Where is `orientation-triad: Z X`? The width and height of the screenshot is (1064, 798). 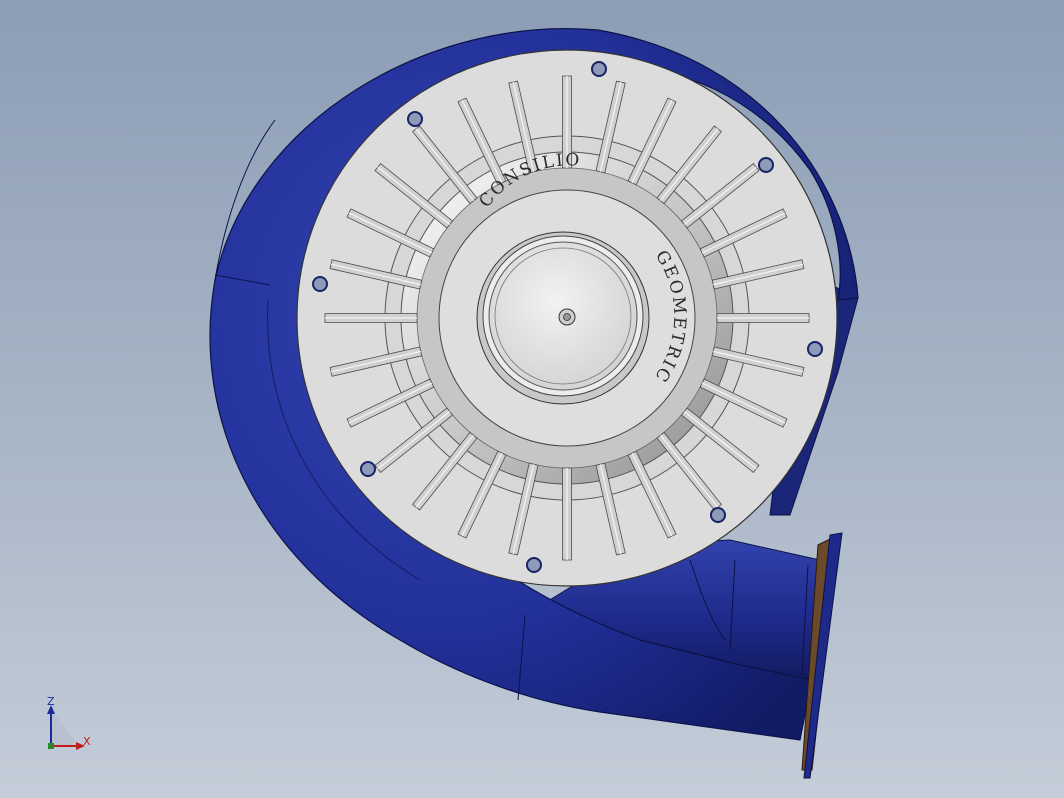 orientation-triad: Z X is located at coordinates (70, 726).